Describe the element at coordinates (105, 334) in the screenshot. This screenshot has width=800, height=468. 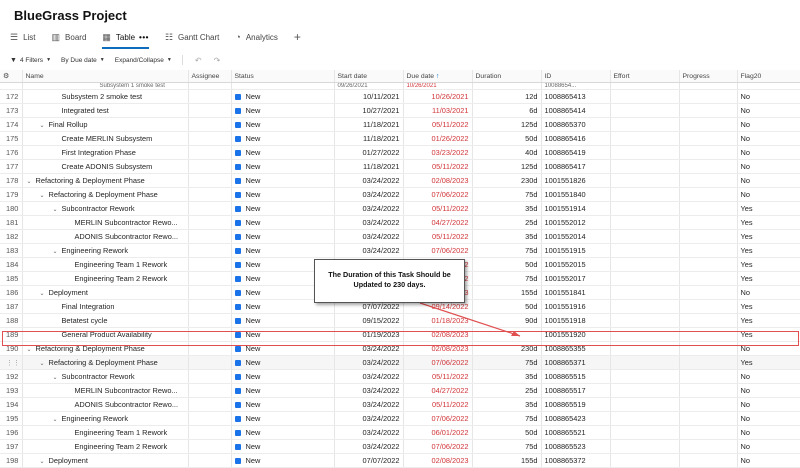
I see `name-cell: General Product Availability` at that location.